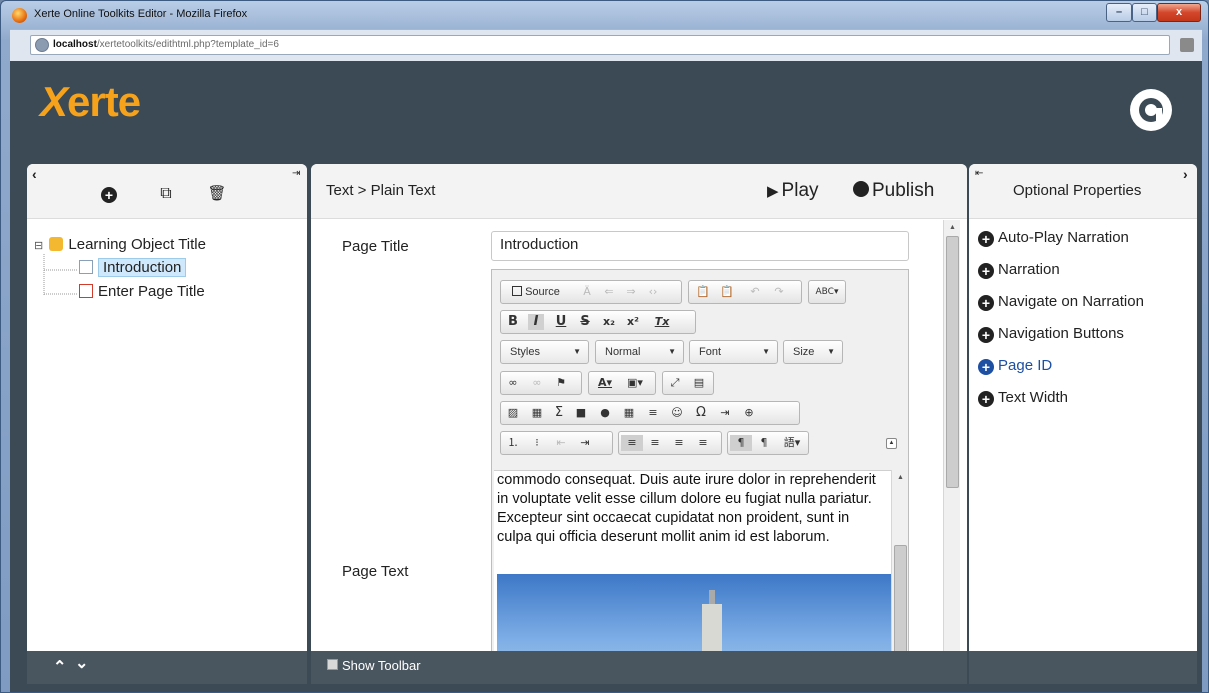 The height and width of the screenshot is (693, 1209). I want to click on align-right-icon: ≡, so click(679, 443).